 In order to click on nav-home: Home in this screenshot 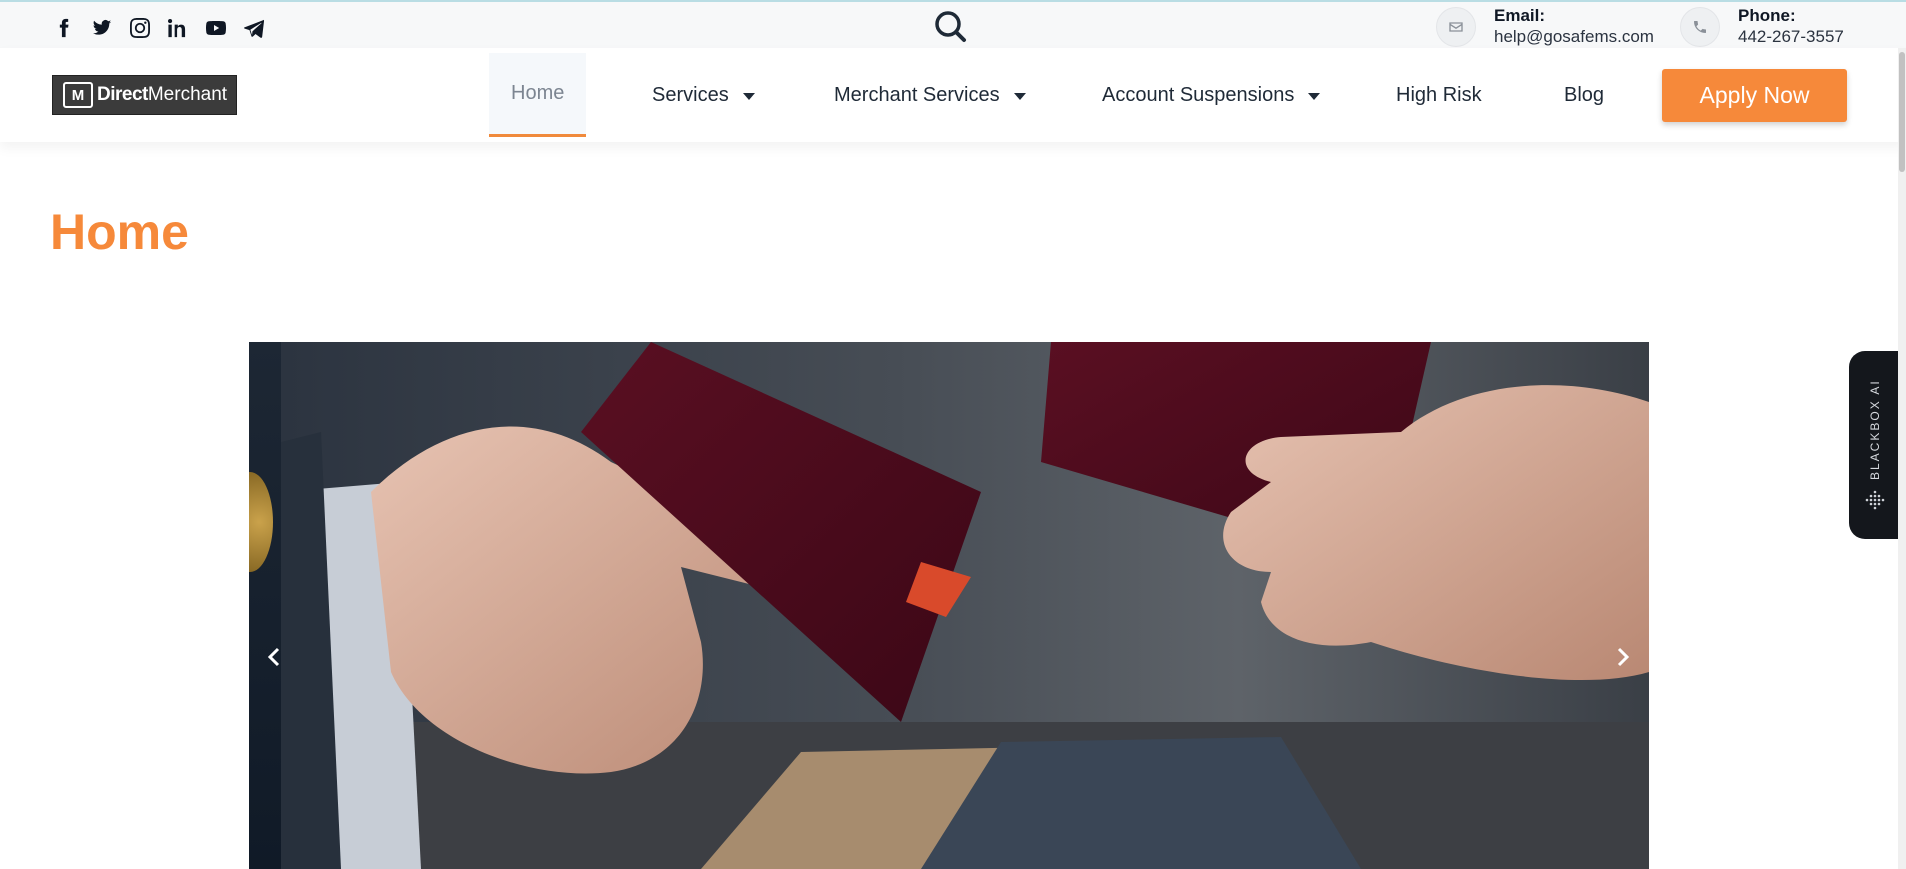, I will do `click(538, 95)`.